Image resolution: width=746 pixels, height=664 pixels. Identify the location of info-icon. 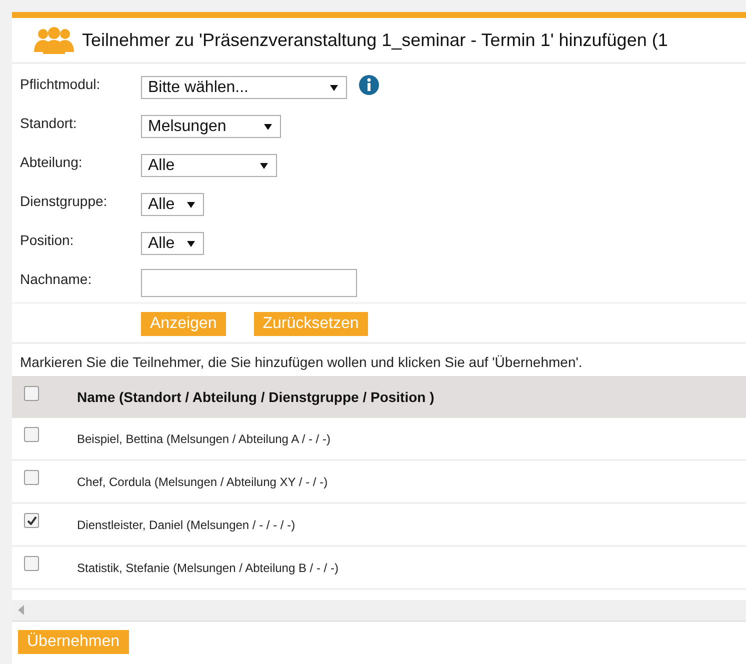
(369, 84).